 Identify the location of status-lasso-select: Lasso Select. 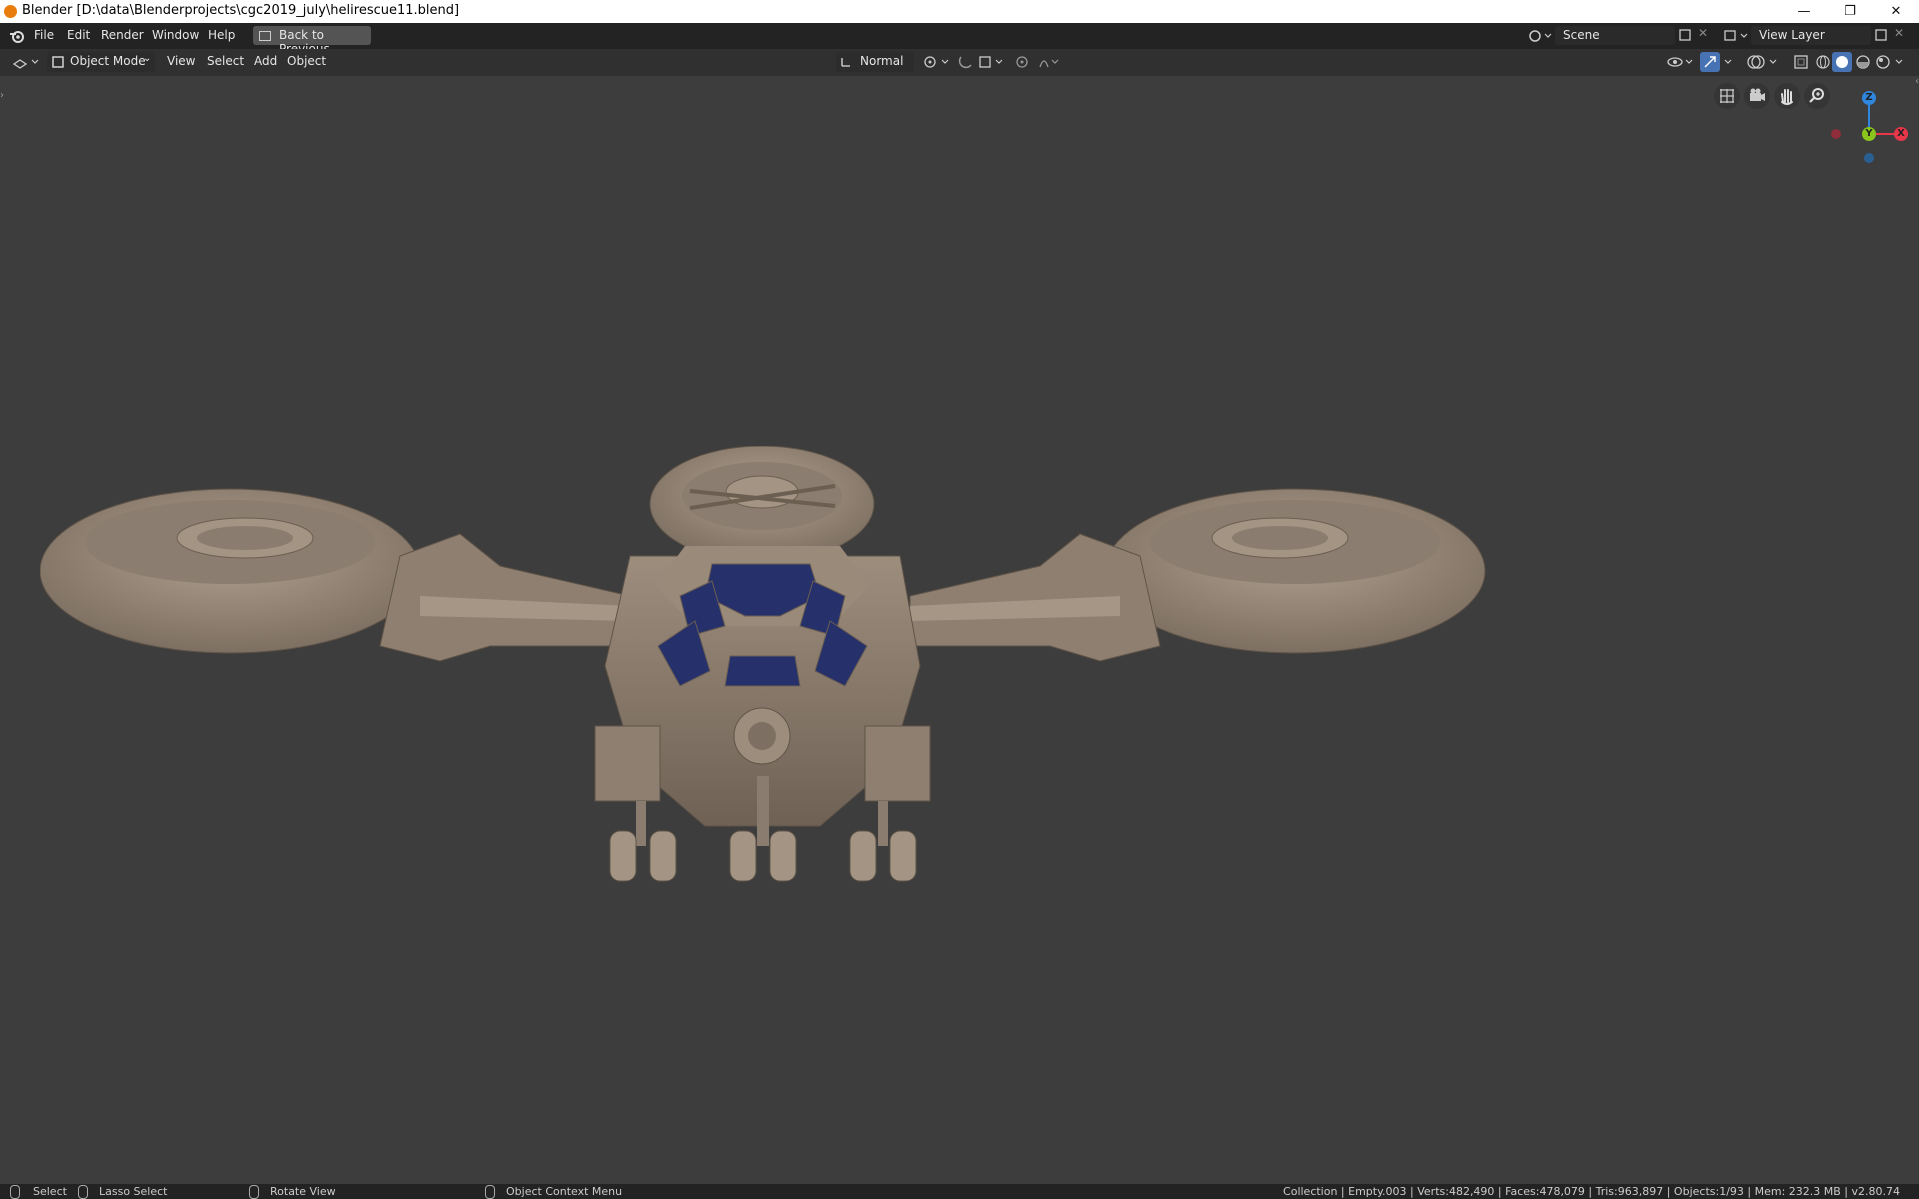
(133, 1191).